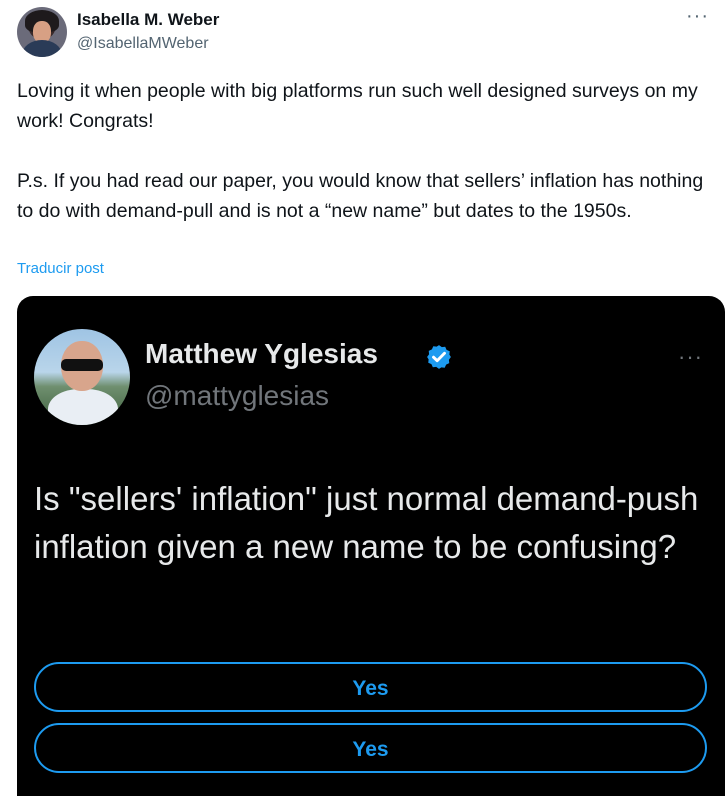 This screenshot has width=725, height=796. Describe the element at coordinates (439, 357) in the screenshot. I see `verified-badge-icon` at that location.